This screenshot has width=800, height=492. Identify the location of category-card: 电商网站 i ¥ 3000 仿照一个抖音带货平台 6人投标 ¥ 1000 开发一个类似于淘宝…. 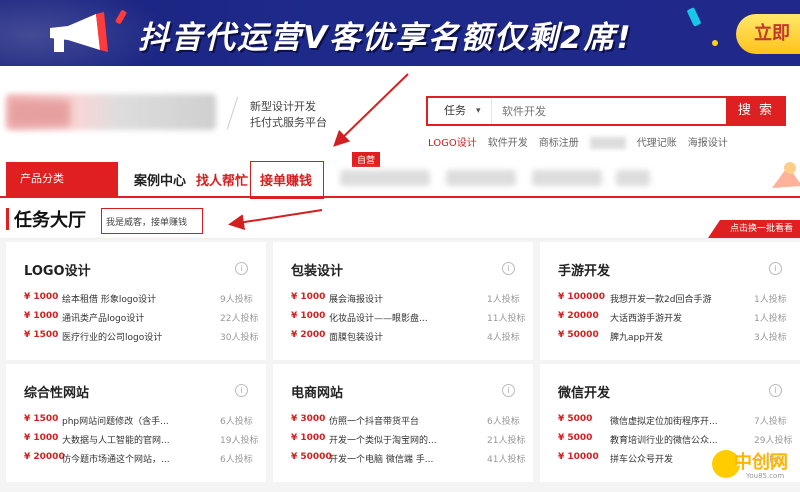
(403, 423).